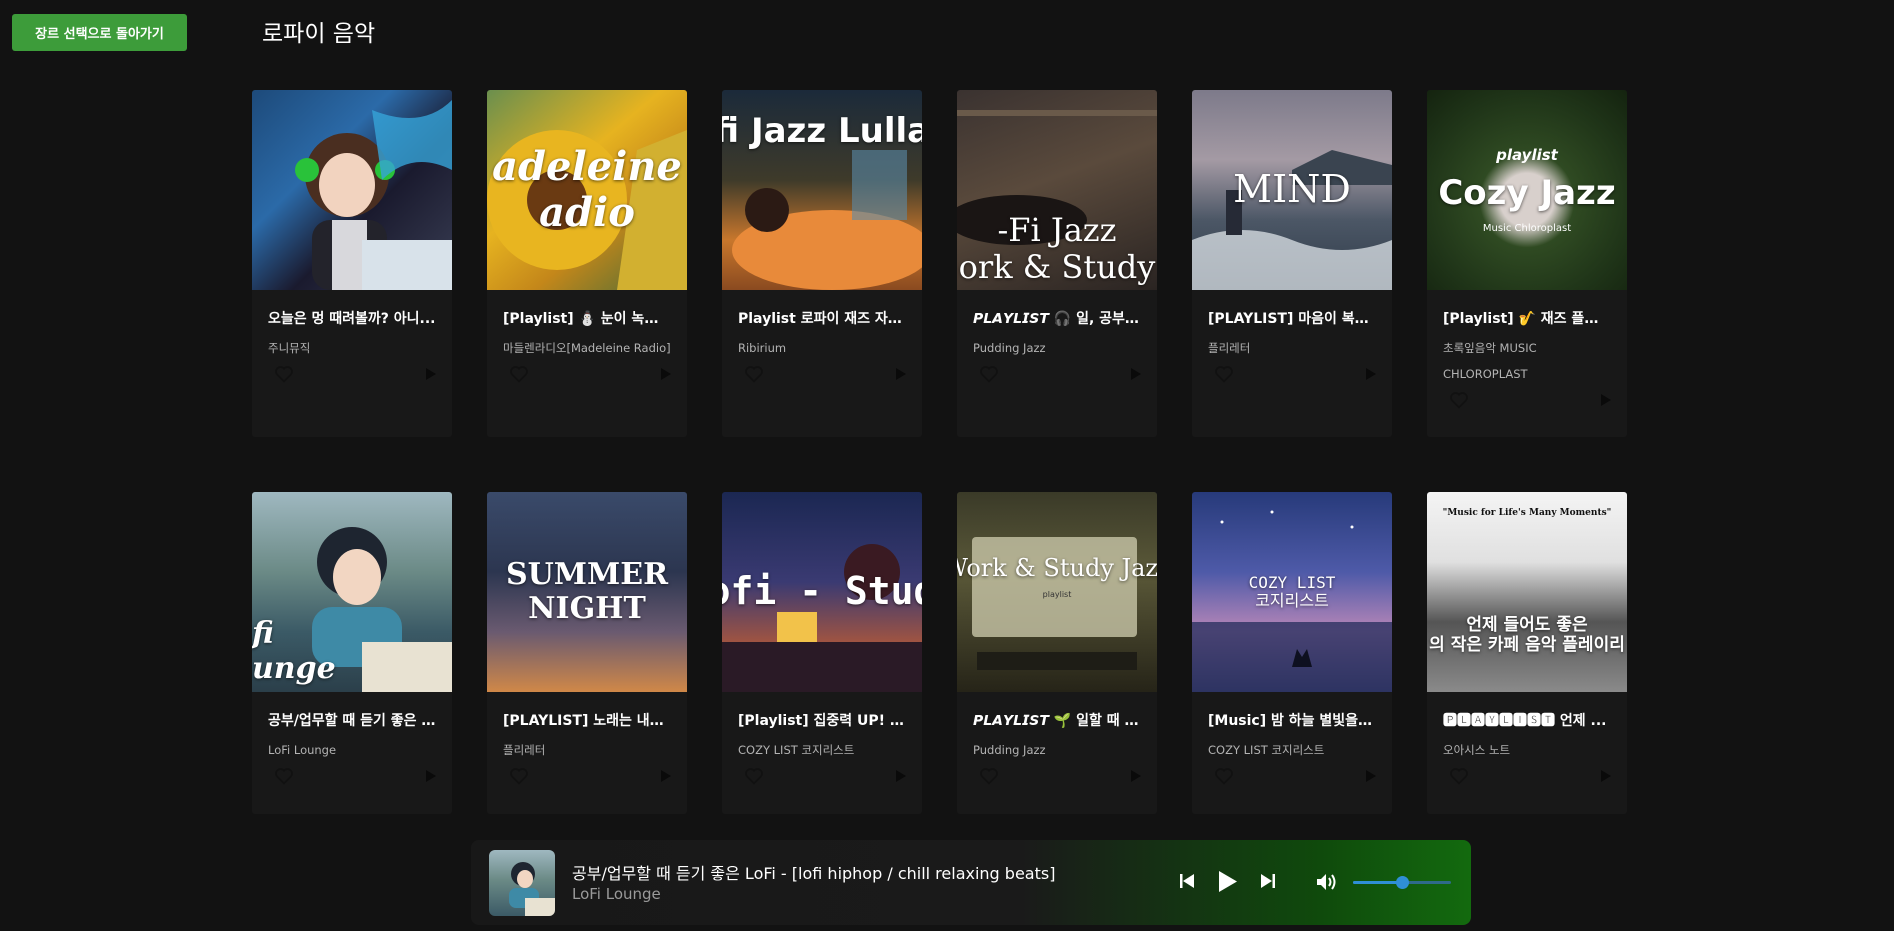  I want to click on cover-label: playlist, so click(1527, 154).